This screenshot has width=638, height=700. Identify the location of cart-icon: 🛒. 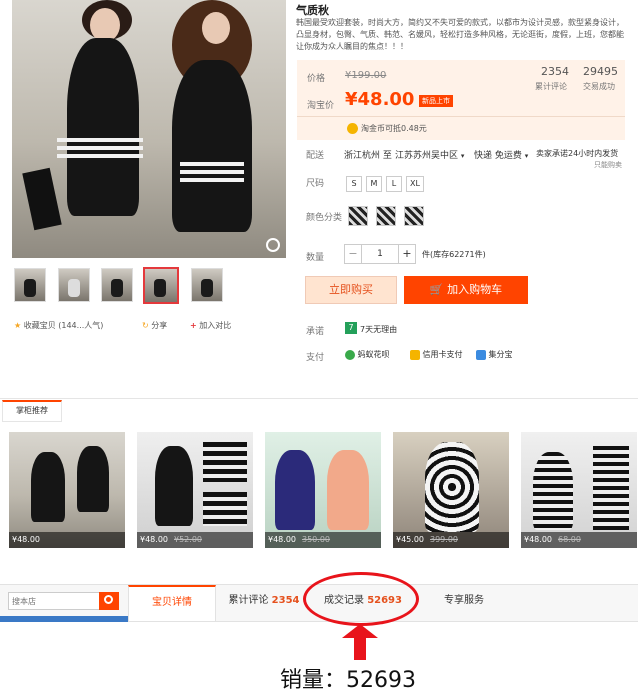
(436, 289).